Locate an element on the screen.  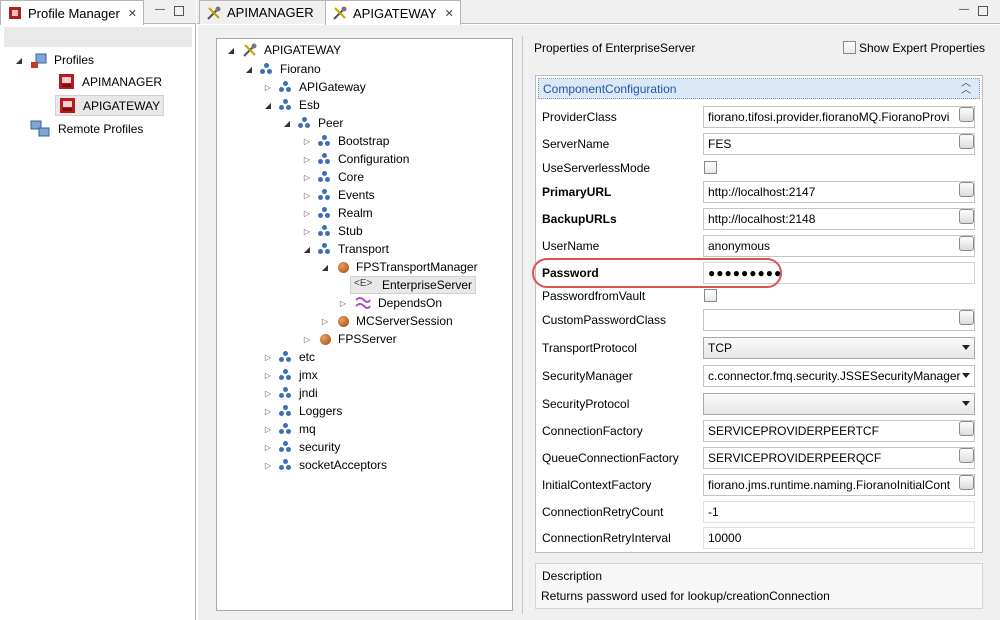
tree-node-transport: ◢ Transport is located at coordinates (345, 249).